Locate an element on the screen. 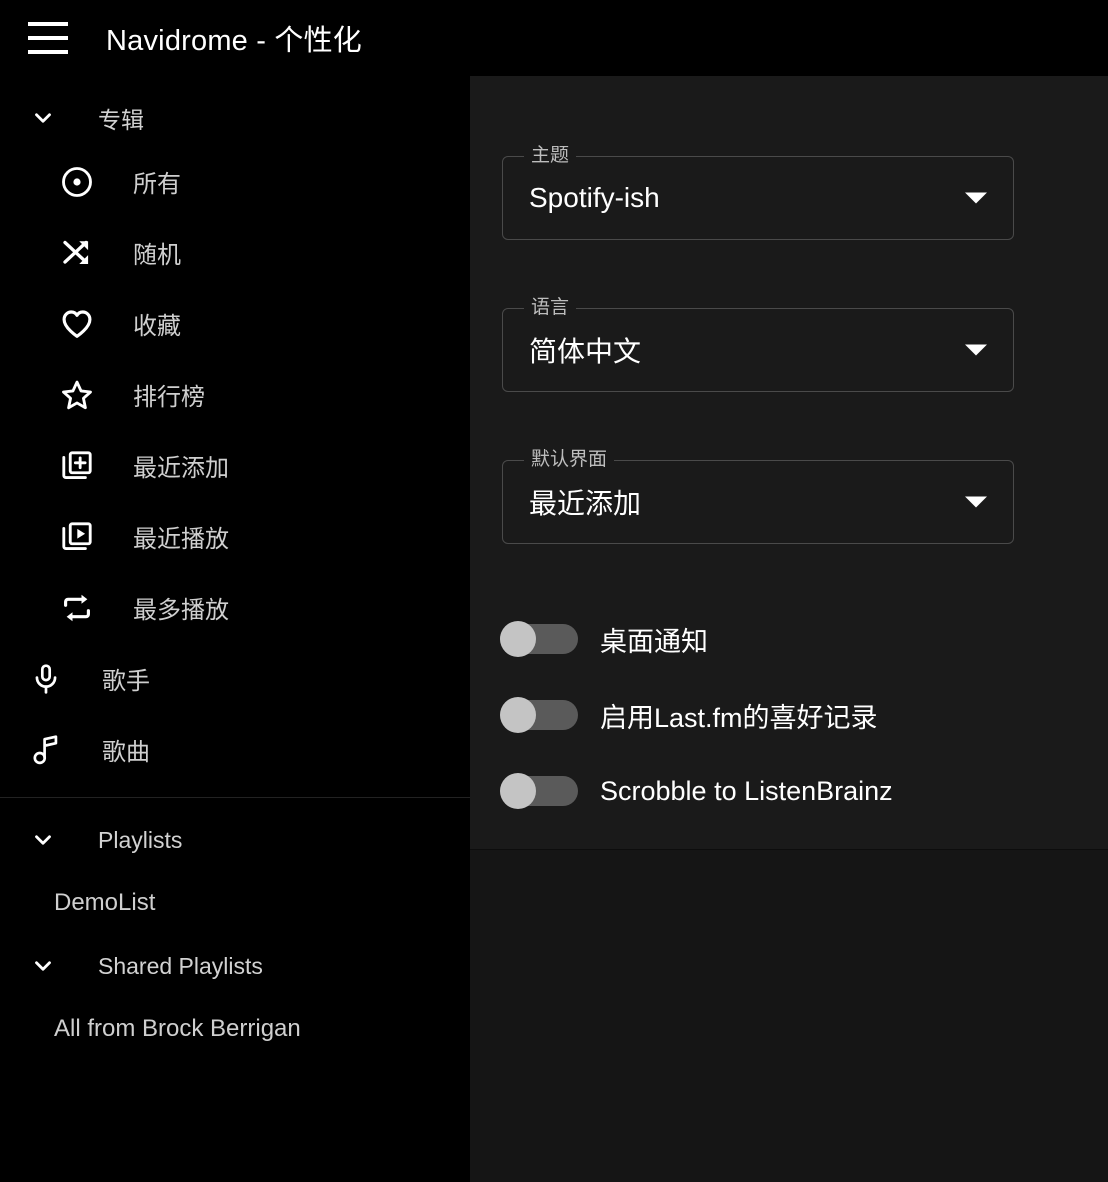 Image resolution: width=1108 pixels, height=1182 pixels. lastfm-scrobble-row: 启用Last.fm的喜好记录 is located at coordinates (689, 715).